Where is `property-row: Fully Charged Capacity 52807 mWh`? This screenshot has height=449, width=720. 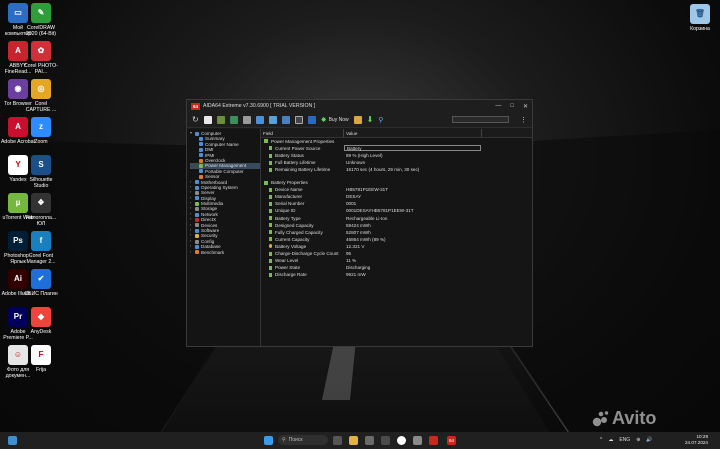 property-row: Fully Charged Capacity 52807 mWh is located at coordinates (396, 232).